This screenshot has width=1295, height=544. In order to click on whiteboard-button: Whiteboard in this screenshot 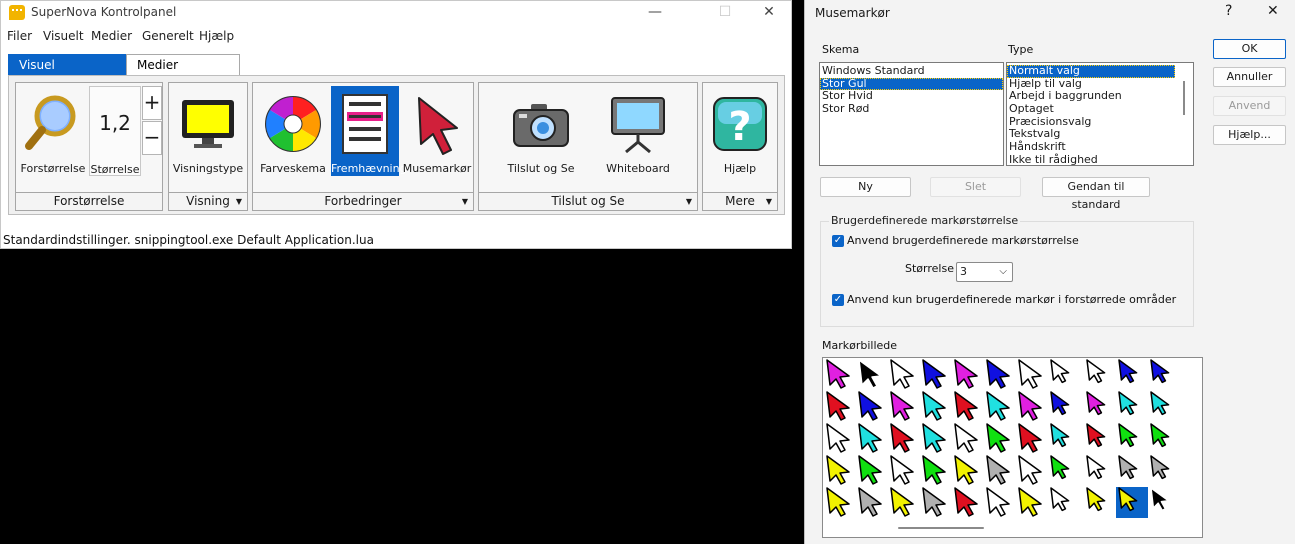, I will do `click(638, 131)`.